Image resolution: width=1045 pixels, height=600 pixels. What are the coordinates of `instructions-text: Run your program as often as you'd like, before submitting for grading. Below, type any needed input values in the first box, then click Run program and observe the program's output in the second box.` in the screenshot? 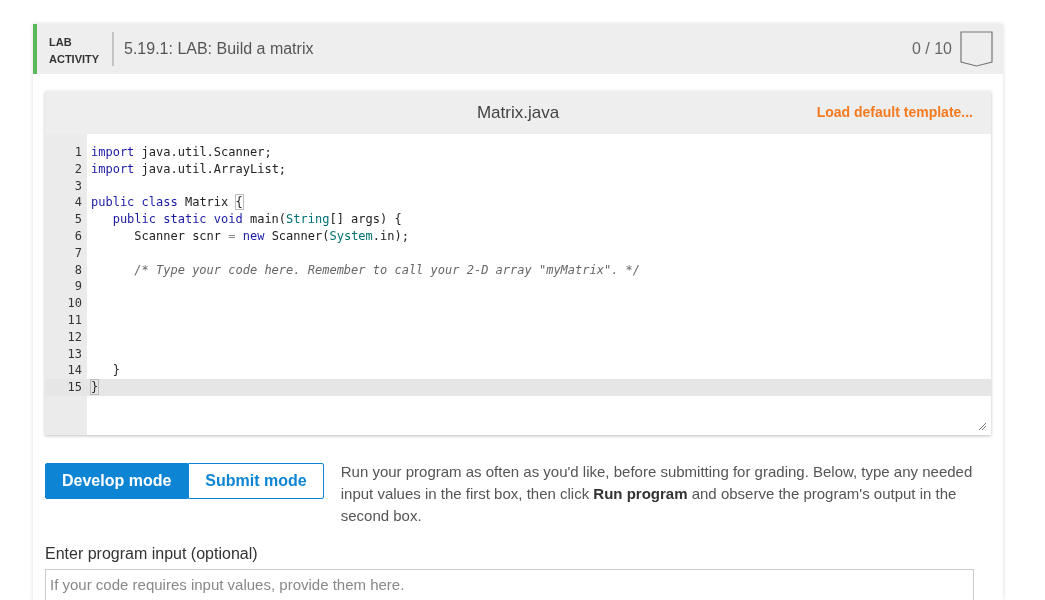 It's located at (657, 494).